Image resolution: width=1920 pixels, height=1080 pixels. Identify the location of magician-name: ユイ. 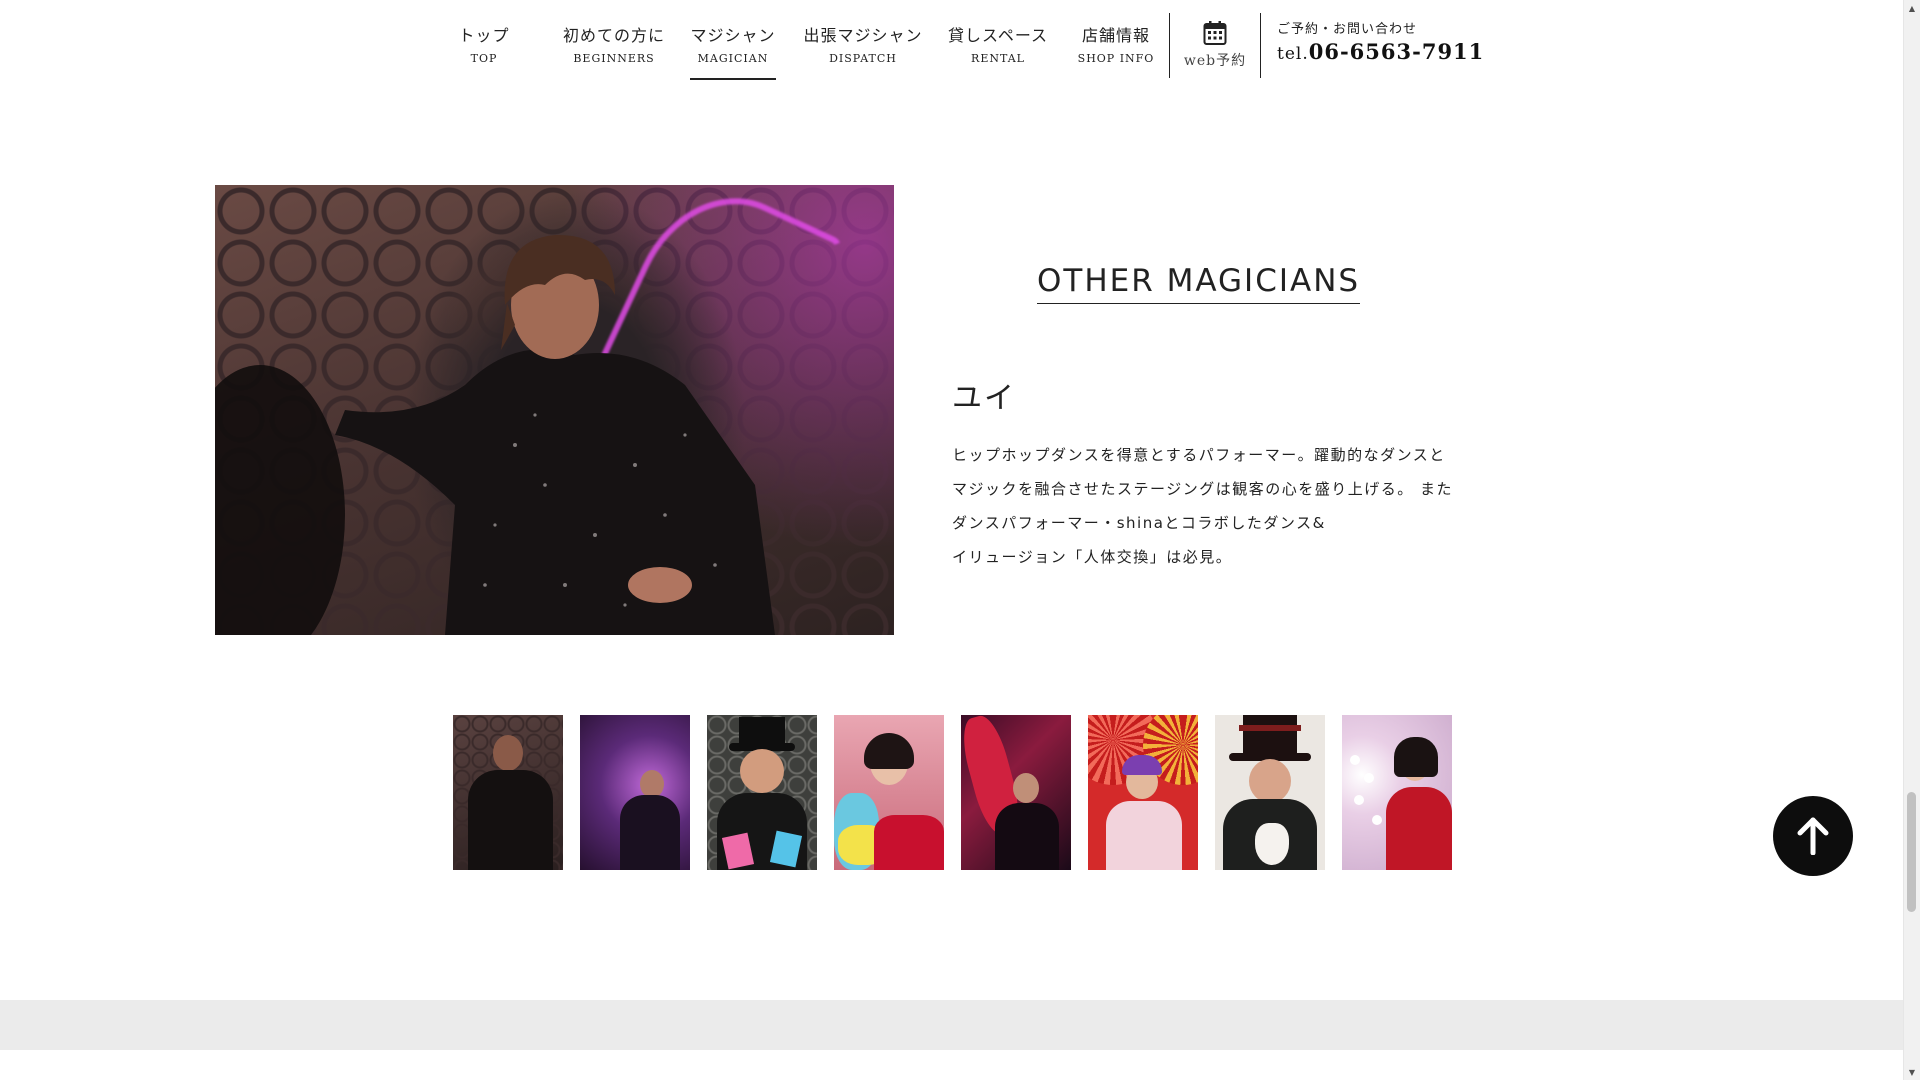
(984, 398).